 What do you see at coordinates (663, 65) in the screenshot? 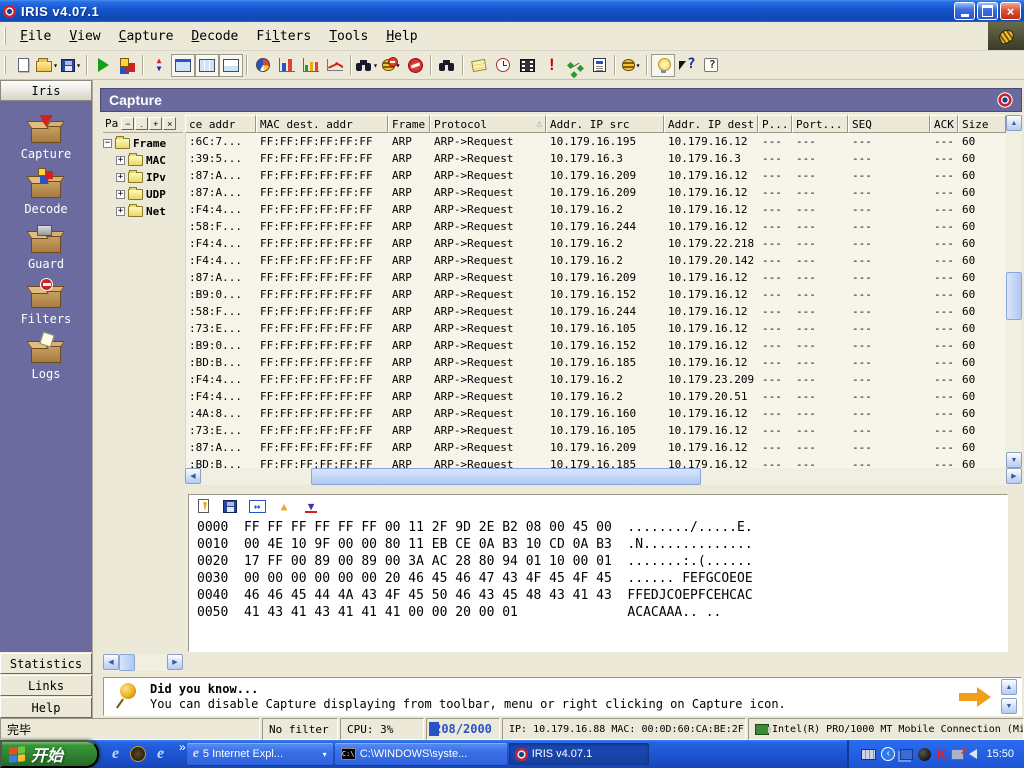
I see `tip-lamp-button` at bounding box center [663, 65].